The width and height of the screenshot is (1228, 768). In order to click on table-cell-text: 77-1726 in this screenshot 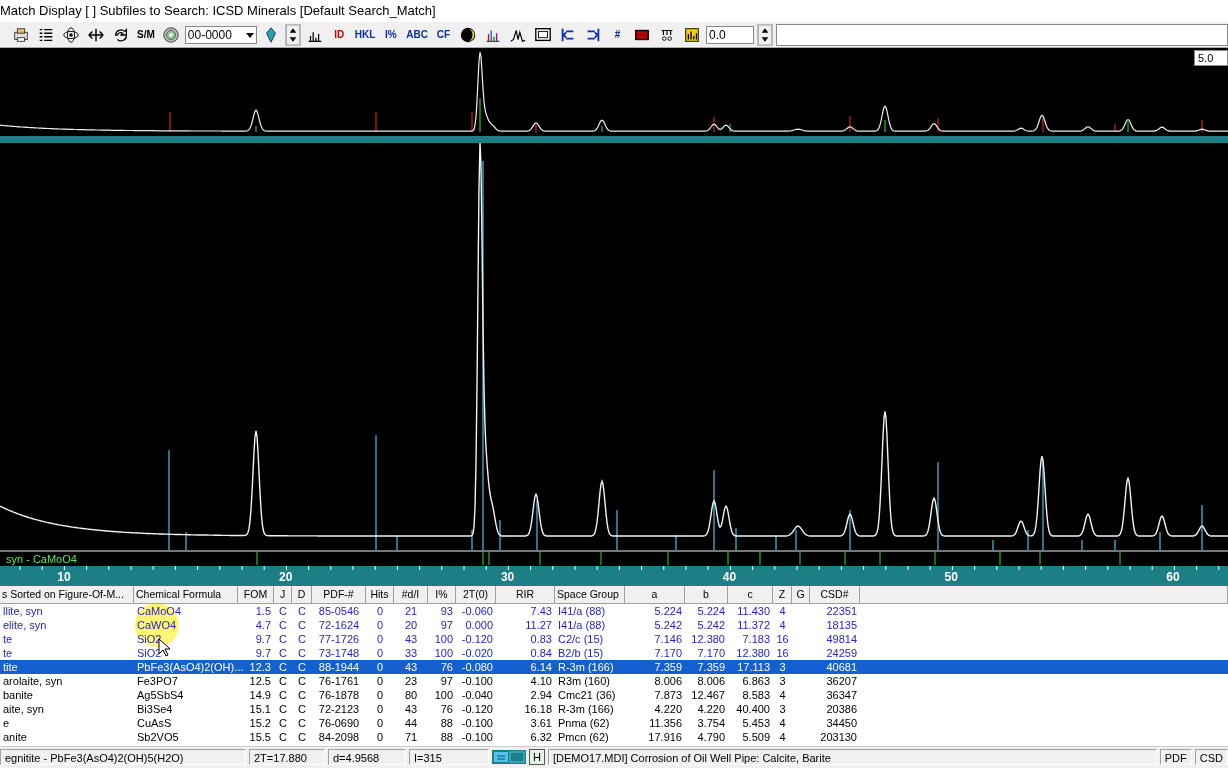, I will do `click(339, 639)`.